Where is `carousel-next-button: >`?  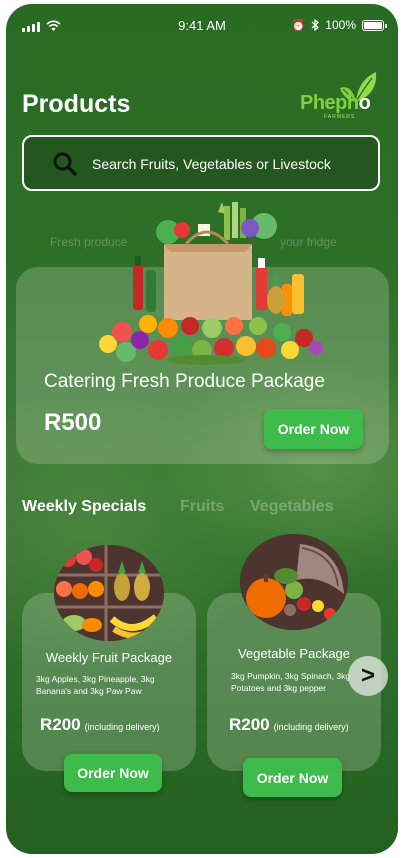
carousel-next-button: > is located at coordinates (368, 676).